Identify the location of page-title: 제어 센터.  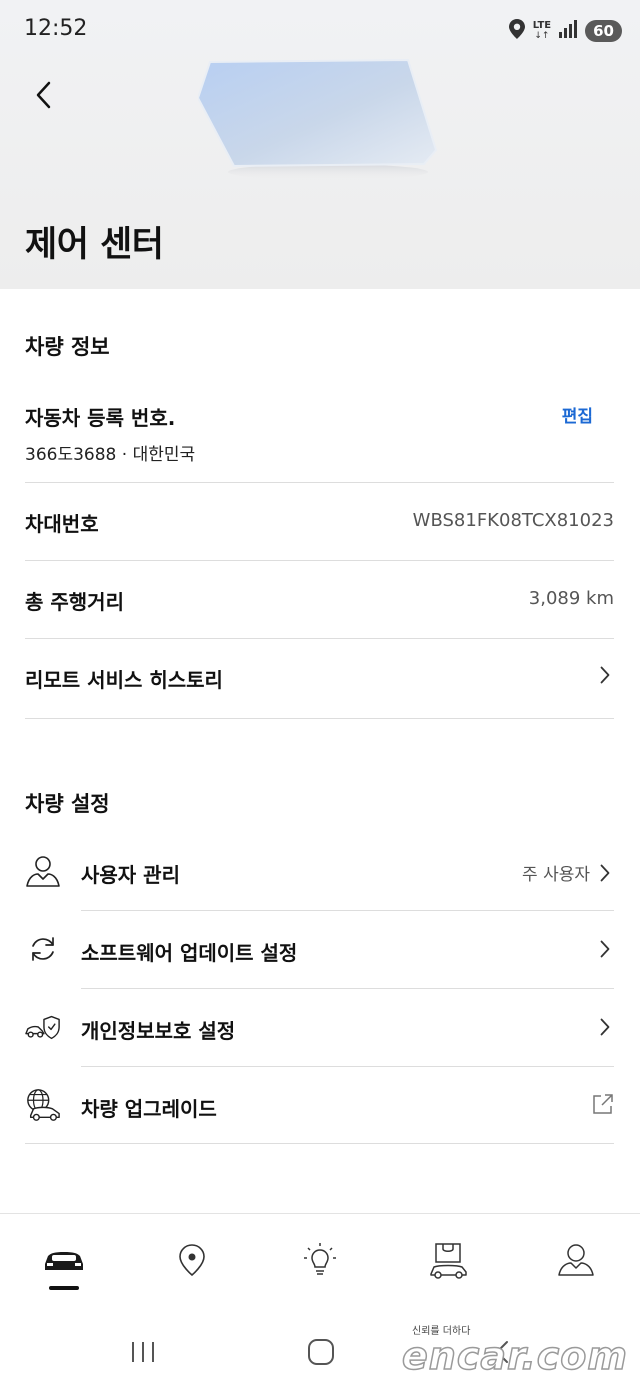
(94, 245).